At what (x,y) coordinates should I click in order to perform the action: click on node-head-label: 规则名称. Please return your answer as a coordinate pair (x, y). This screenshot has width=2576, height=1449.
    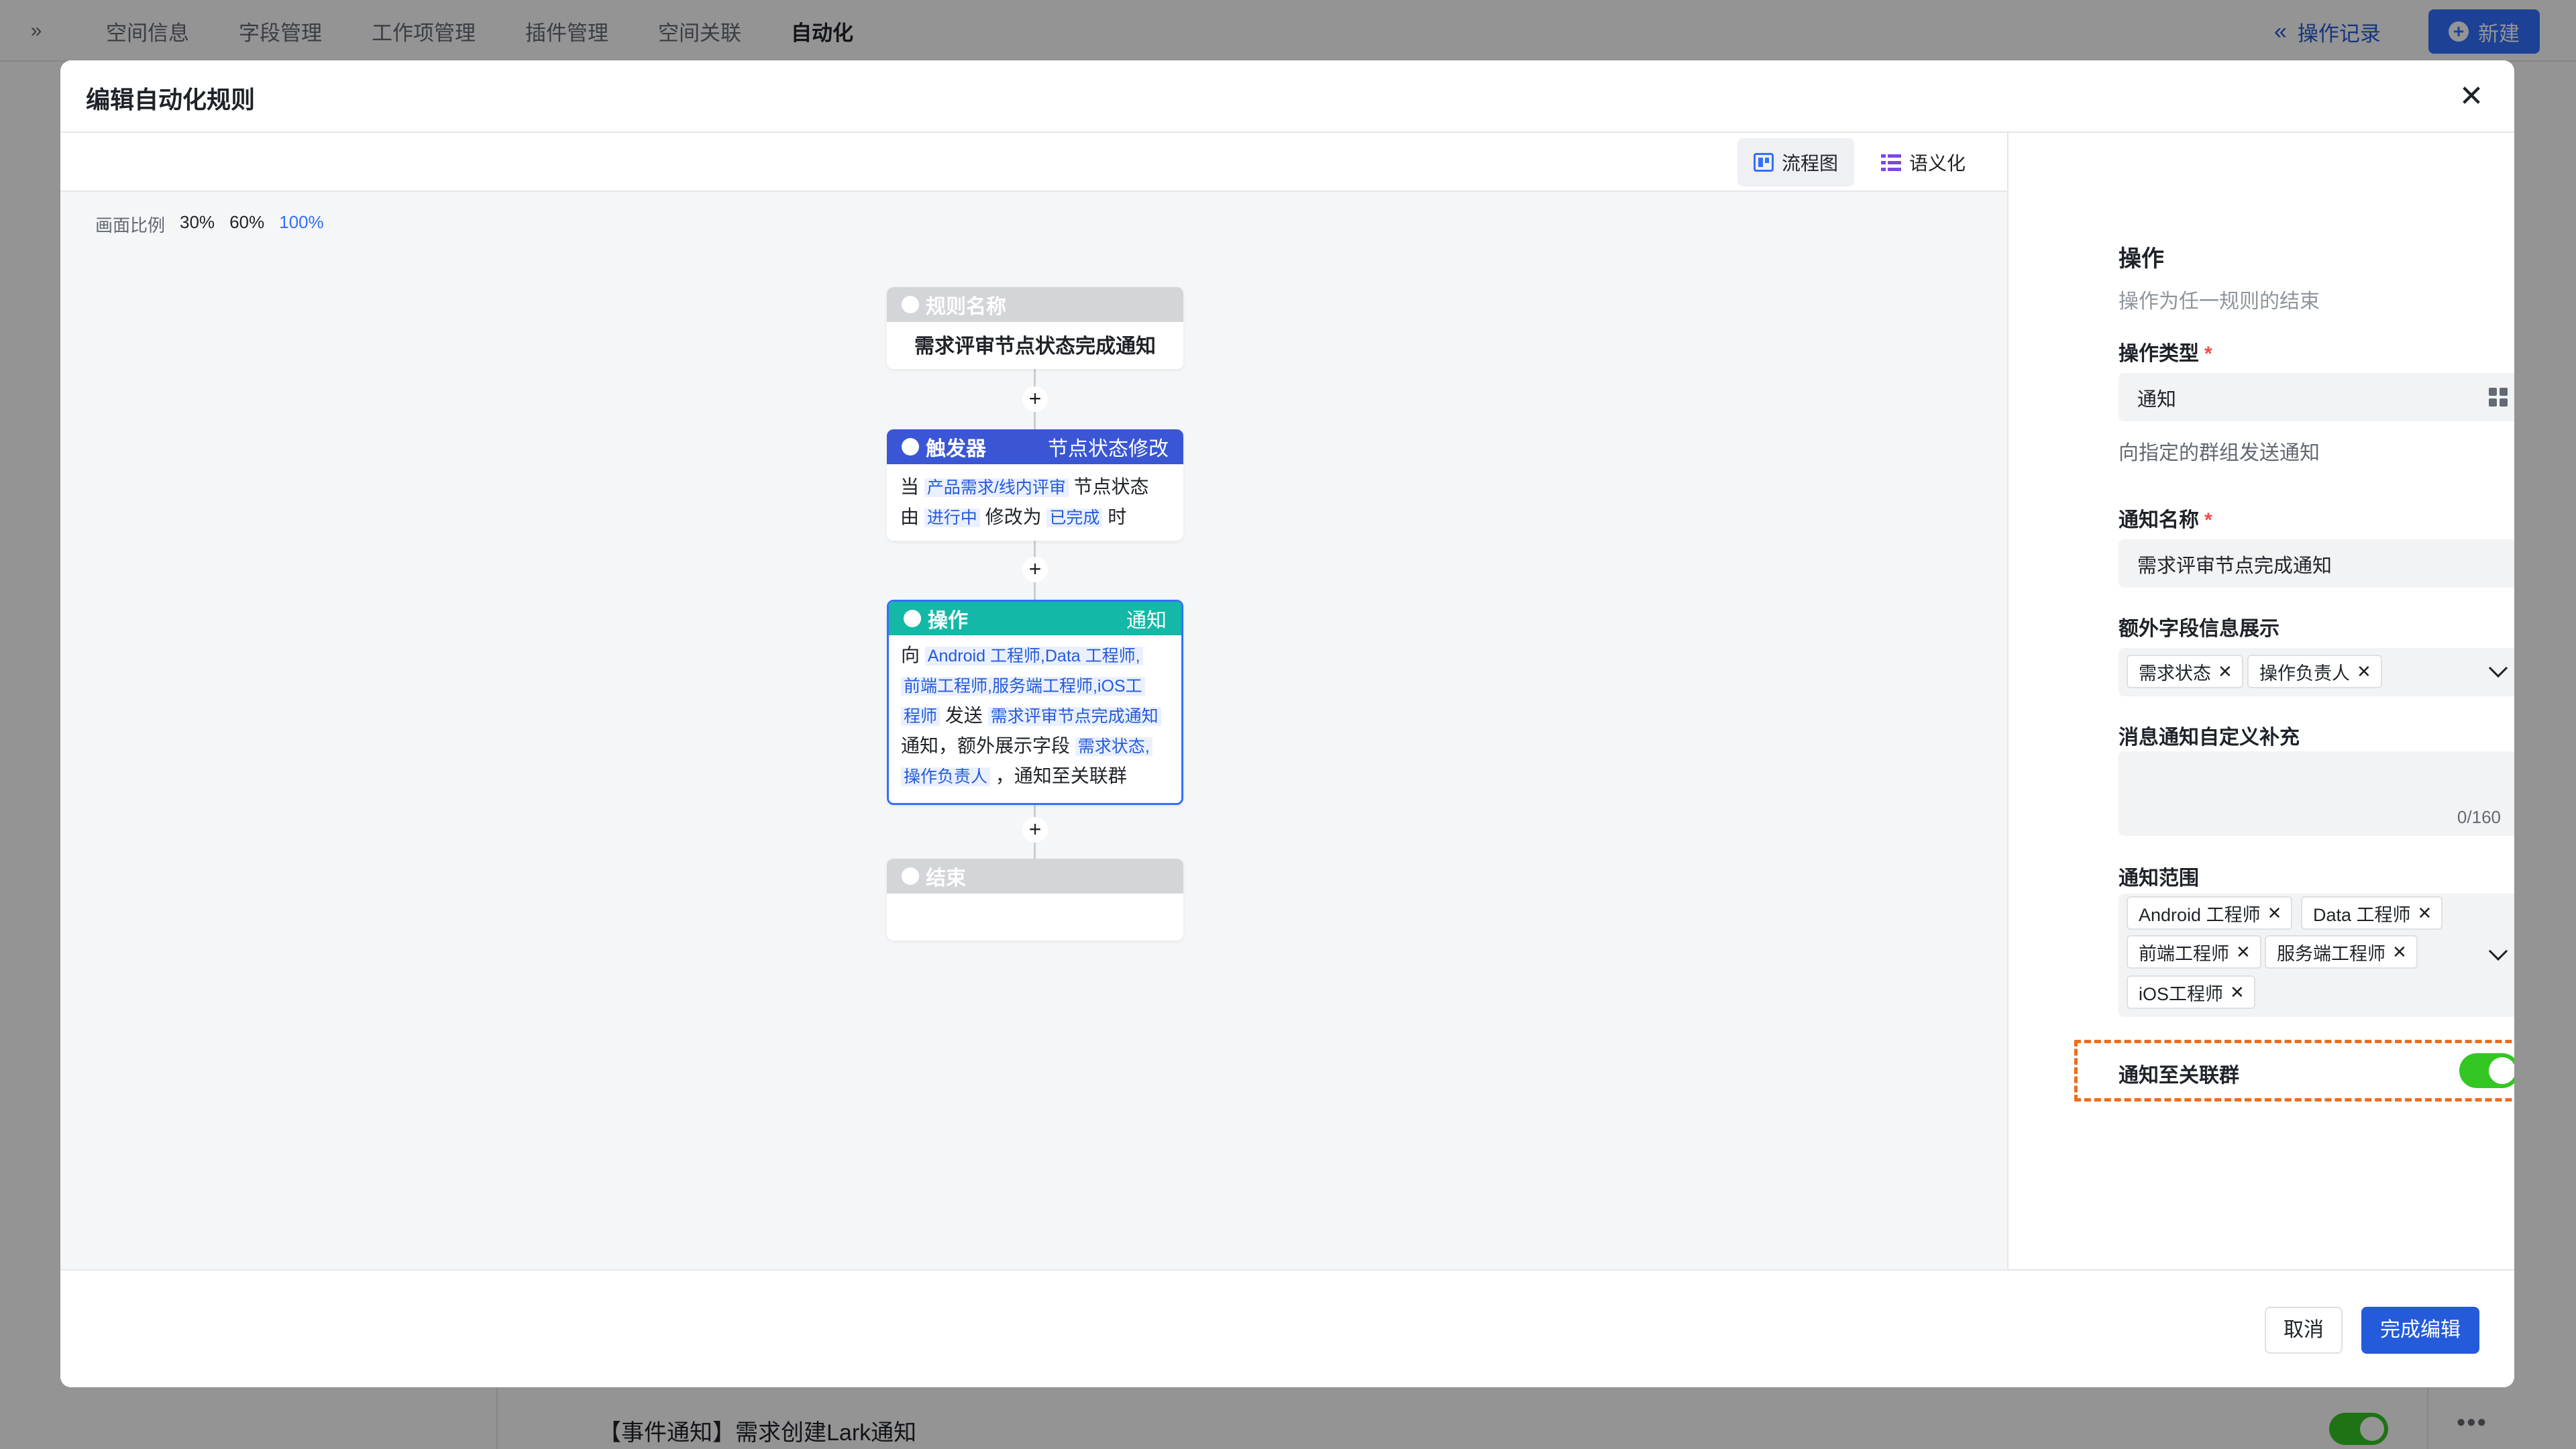
    Looking at the image, I should click on (966, 307).